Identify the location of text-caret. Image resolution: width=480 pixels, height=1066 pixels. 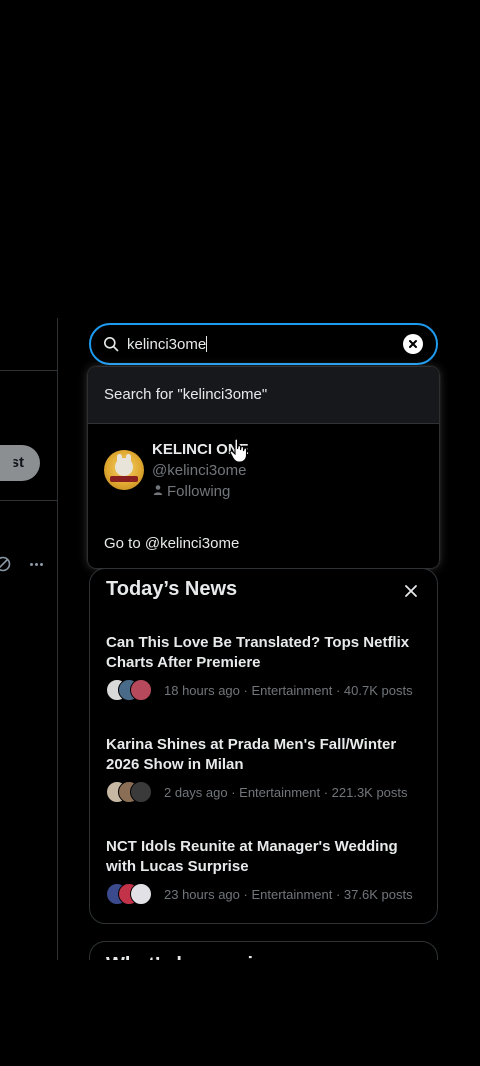
(207, 343).